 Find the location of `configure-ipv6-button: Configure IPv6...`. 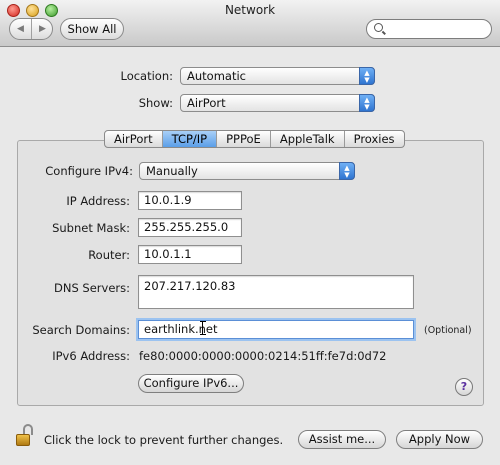

configure-ipv6-button: Configure IPv6... is located at coordinates (191, 383).